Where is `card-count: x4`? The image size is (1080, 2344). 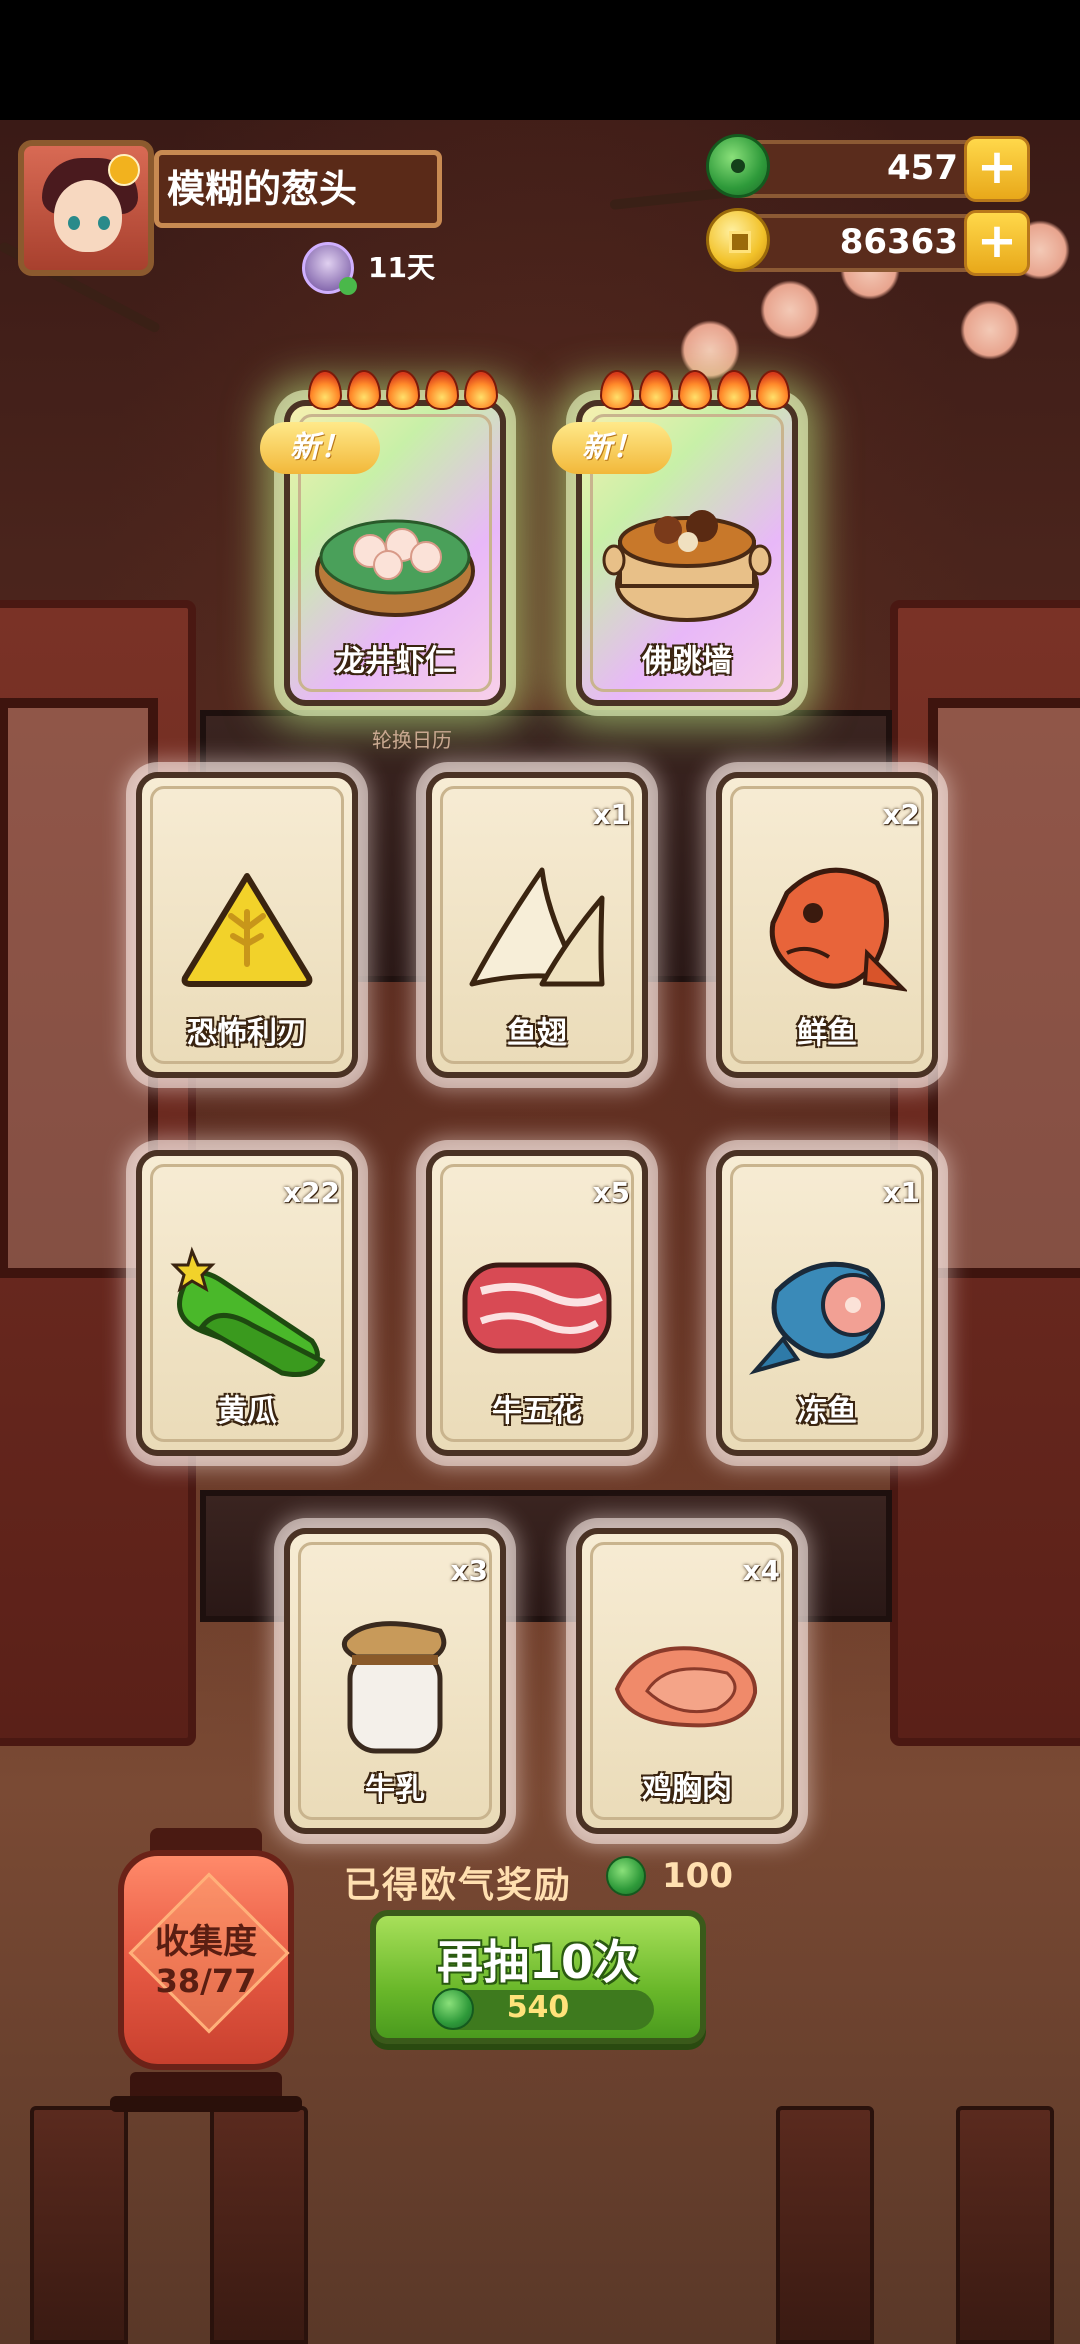 card-count: x4 is located at coordinates (761, 1570).